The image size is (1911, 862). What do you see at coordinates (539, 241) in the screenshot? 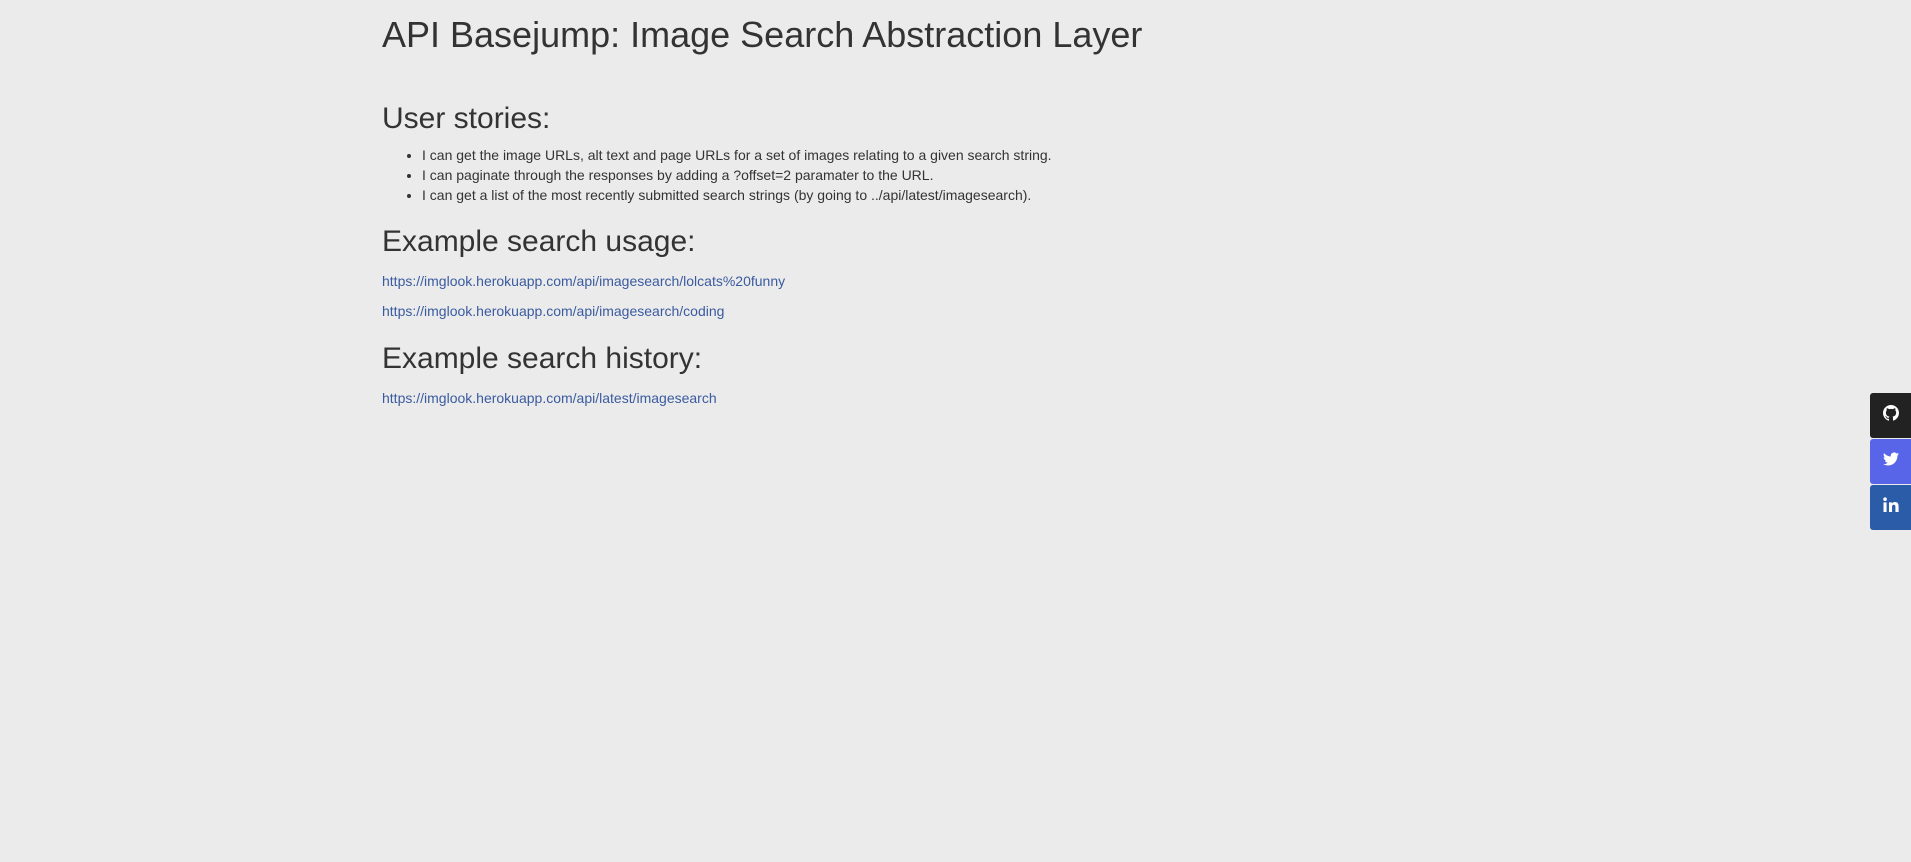
I see `search-usage-heading: Example search usage:` at bounding box center [539, 241].